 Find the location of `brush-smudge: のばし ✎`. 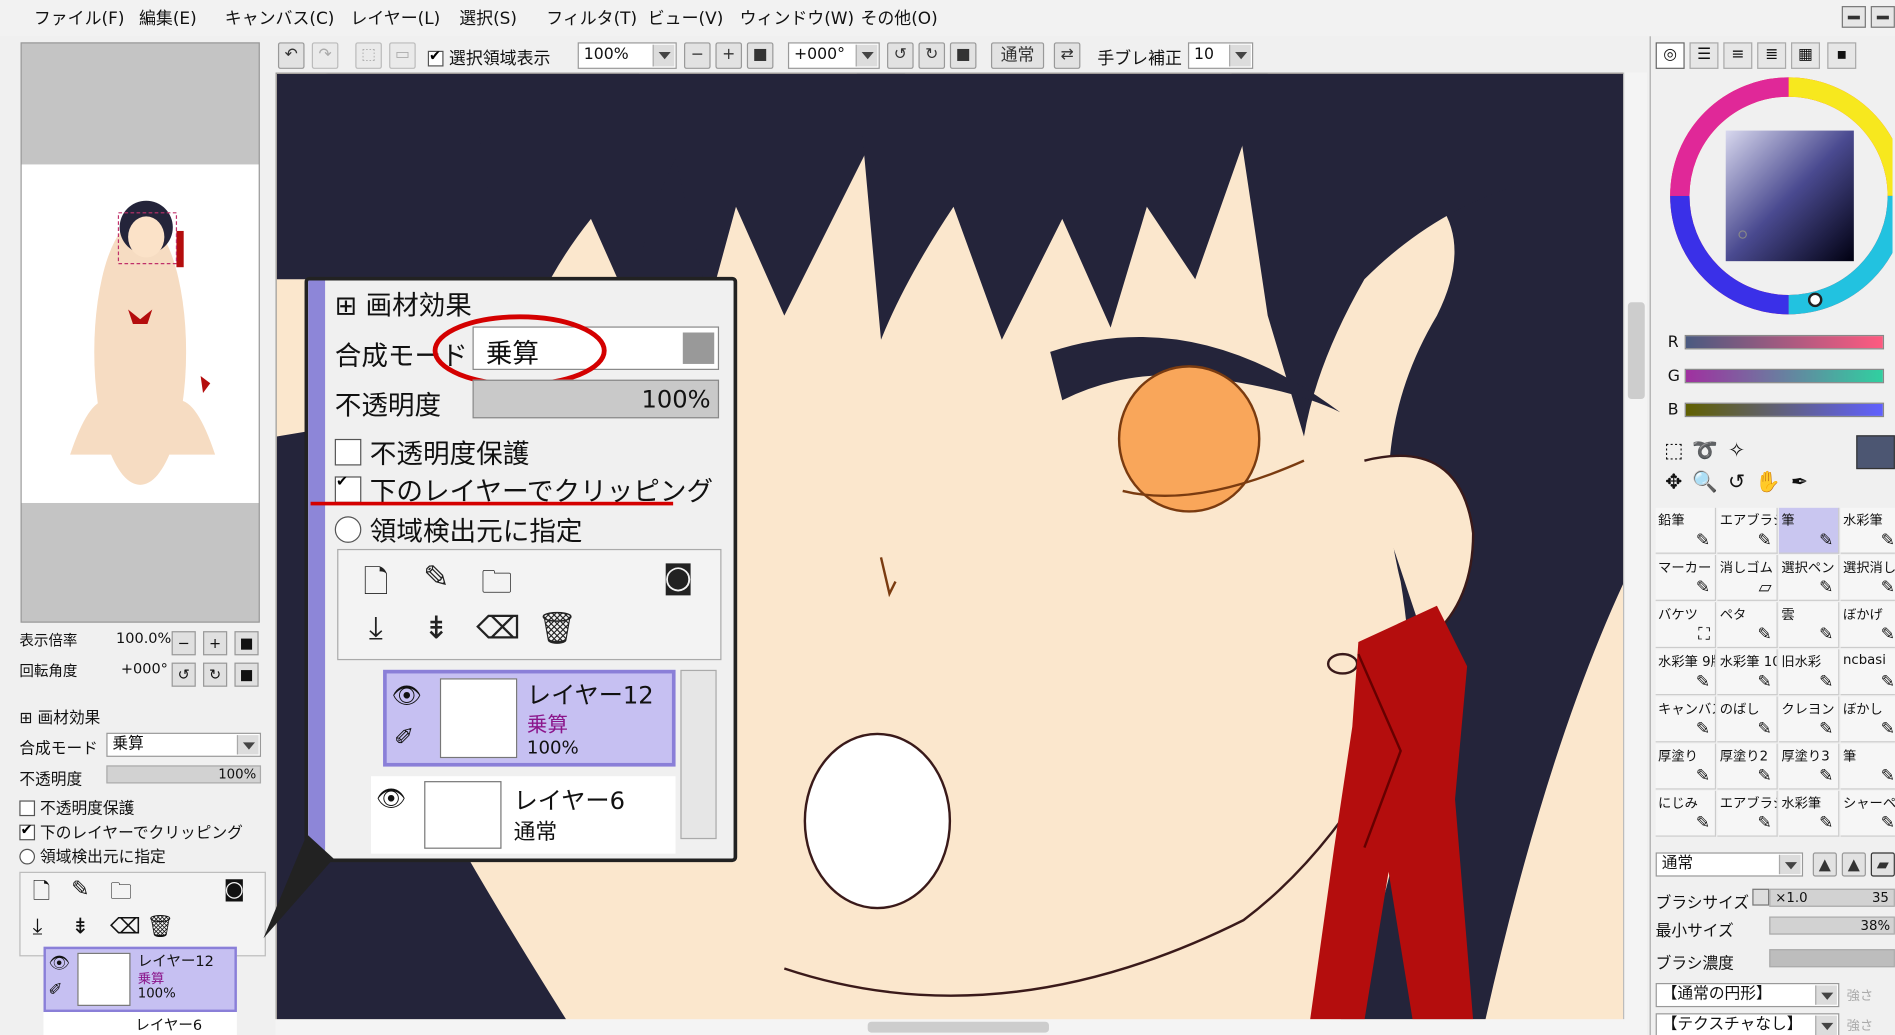

brush-smudge: のばし ✎ is located at coordinates (1747, 719).